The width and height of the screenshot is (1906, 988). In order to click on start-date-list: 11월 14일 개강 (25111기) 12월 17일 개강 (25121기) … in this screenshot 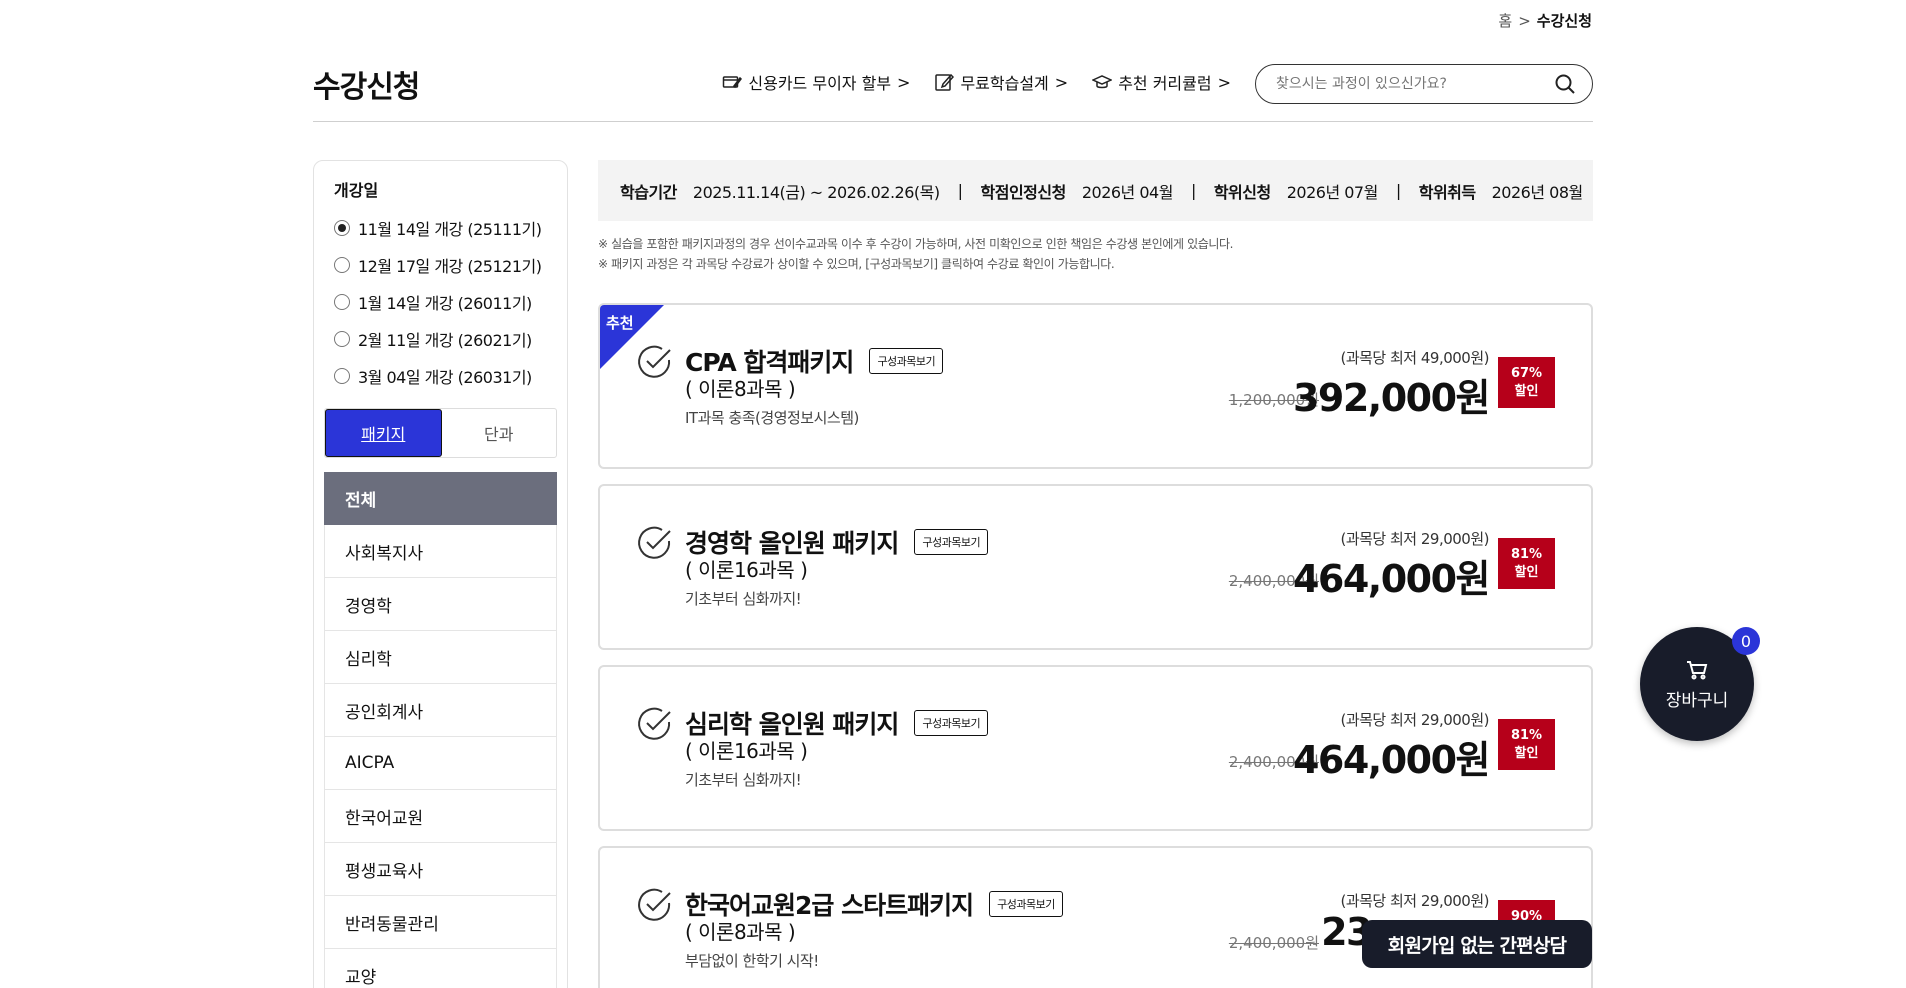, I will do `click(440, 301)`.